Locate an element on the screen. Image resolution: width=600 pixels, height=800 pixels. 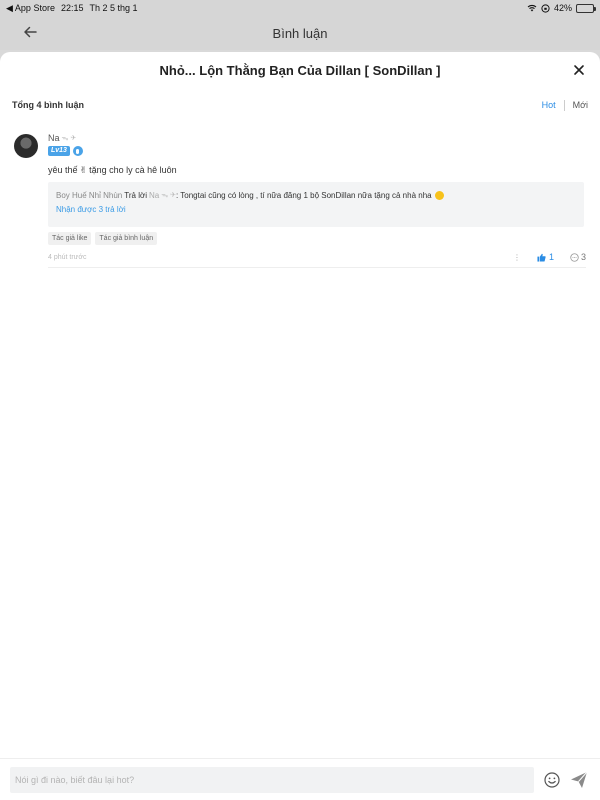
more-replies-link: Nhận được 3 trả lời is located at coordinates (316, 209).